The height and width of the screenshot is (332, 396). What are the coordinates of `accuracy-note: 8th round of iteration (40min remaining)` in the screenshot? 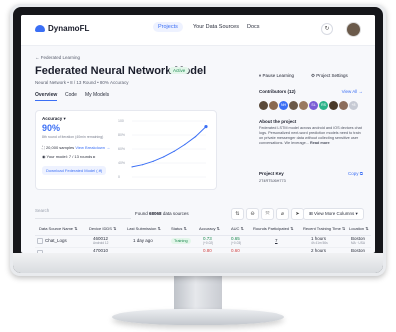 It's located at (73, 137).